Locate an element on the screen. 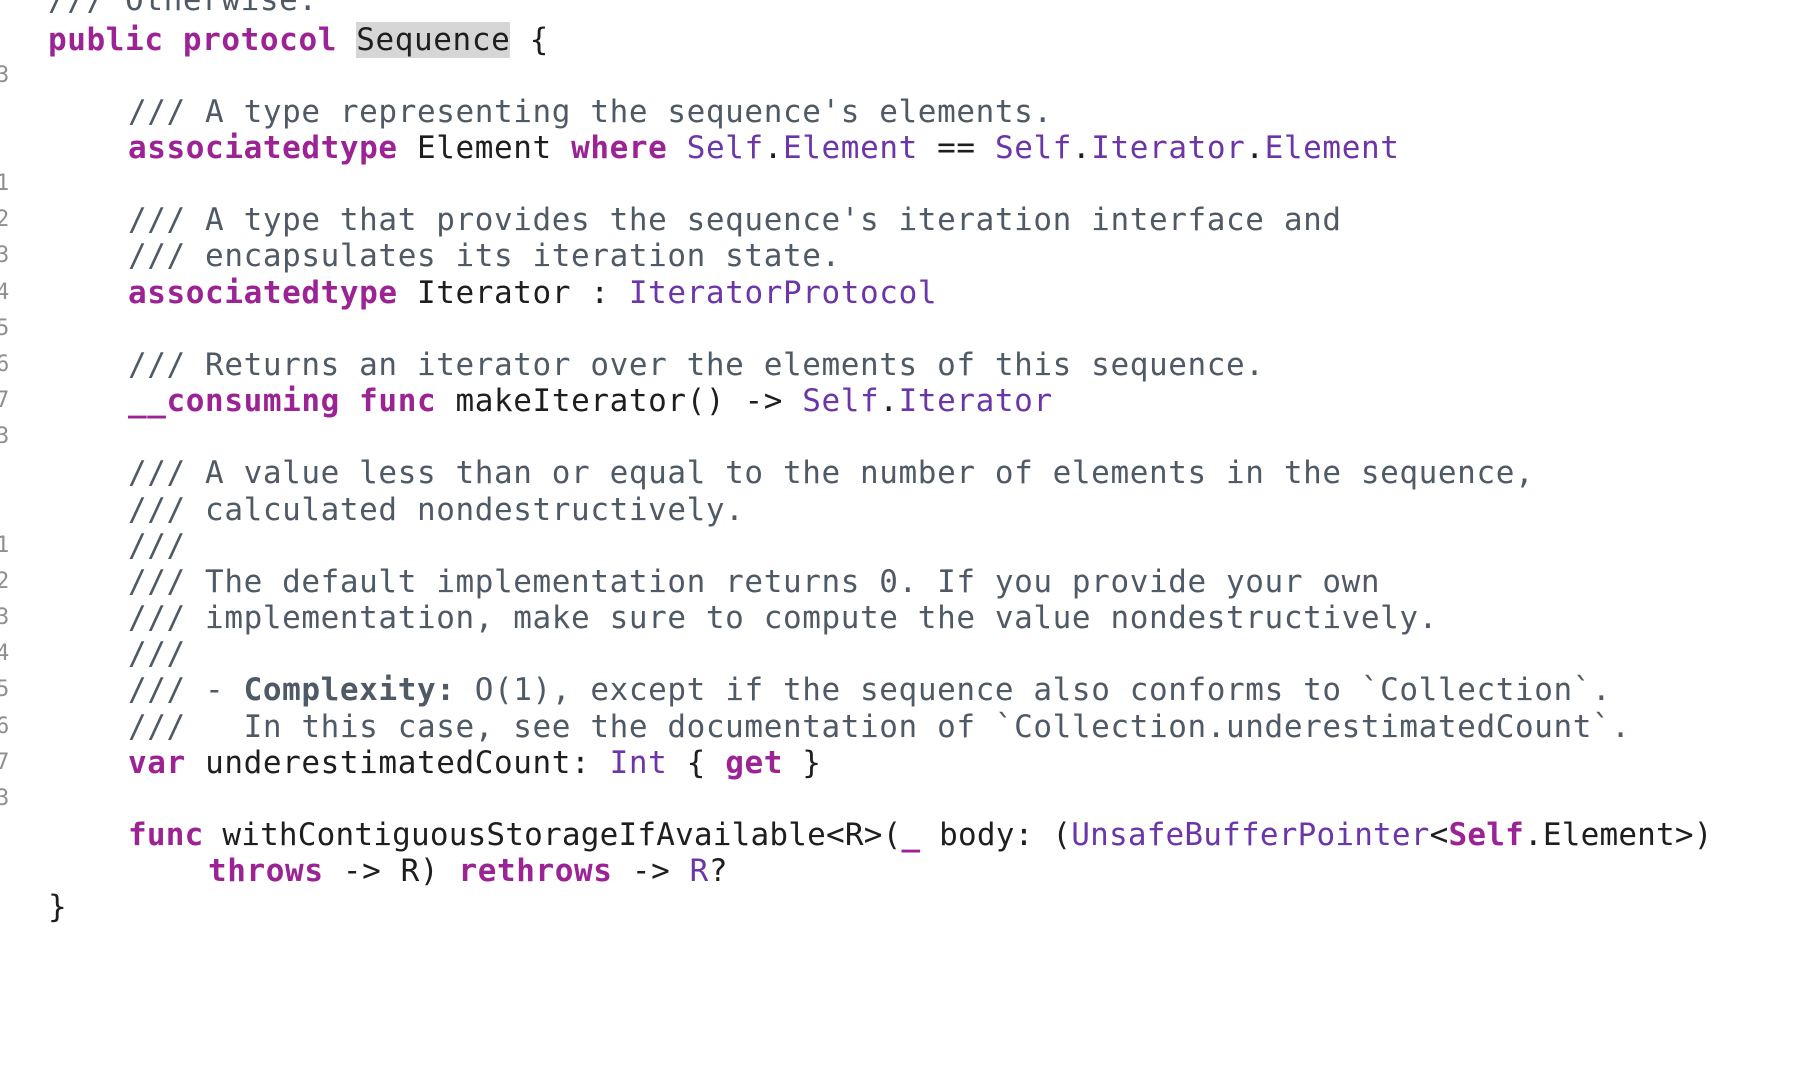 This screenshot has width=1818, height=1078. code-line-protocol-declaration: public protocol Sequence { is located at coordinates (298, 40).